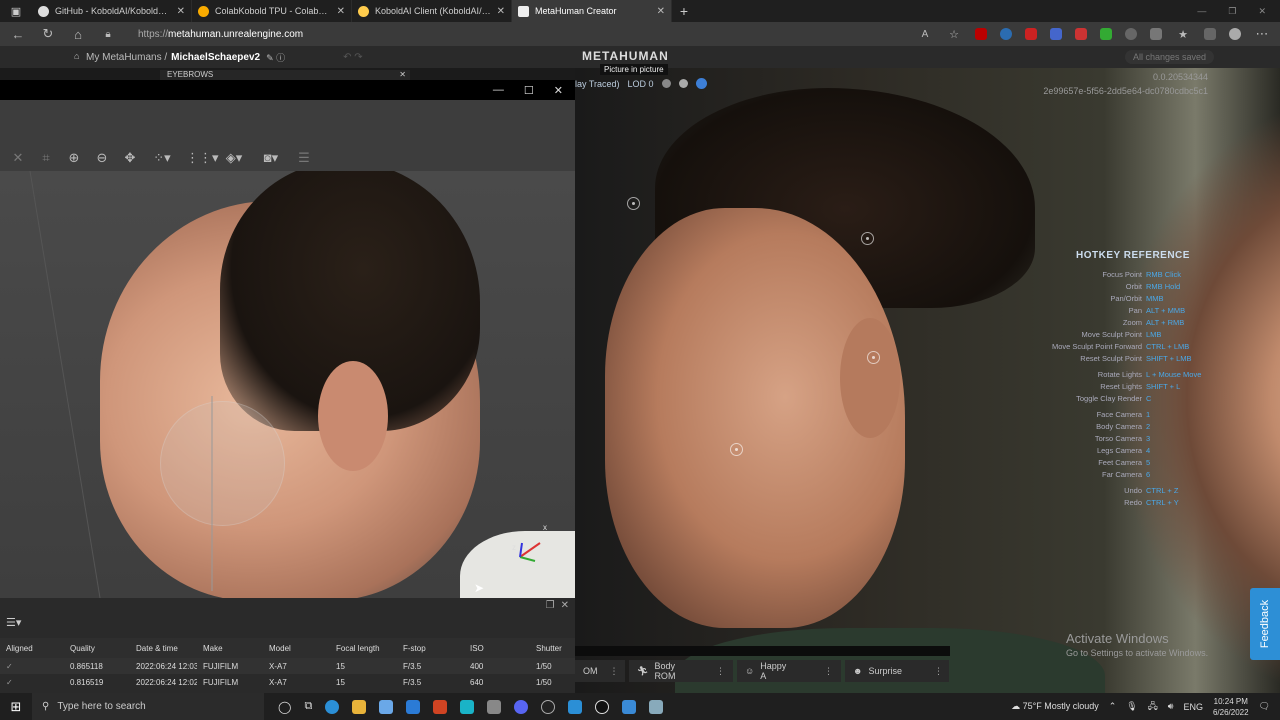 Image resolution: width=1280 pixels, height=720 pixels. What do you see at coordinates (430, 648) in the screenshot?
I see `column-header: F-stop` at bounding box center [430, 648].